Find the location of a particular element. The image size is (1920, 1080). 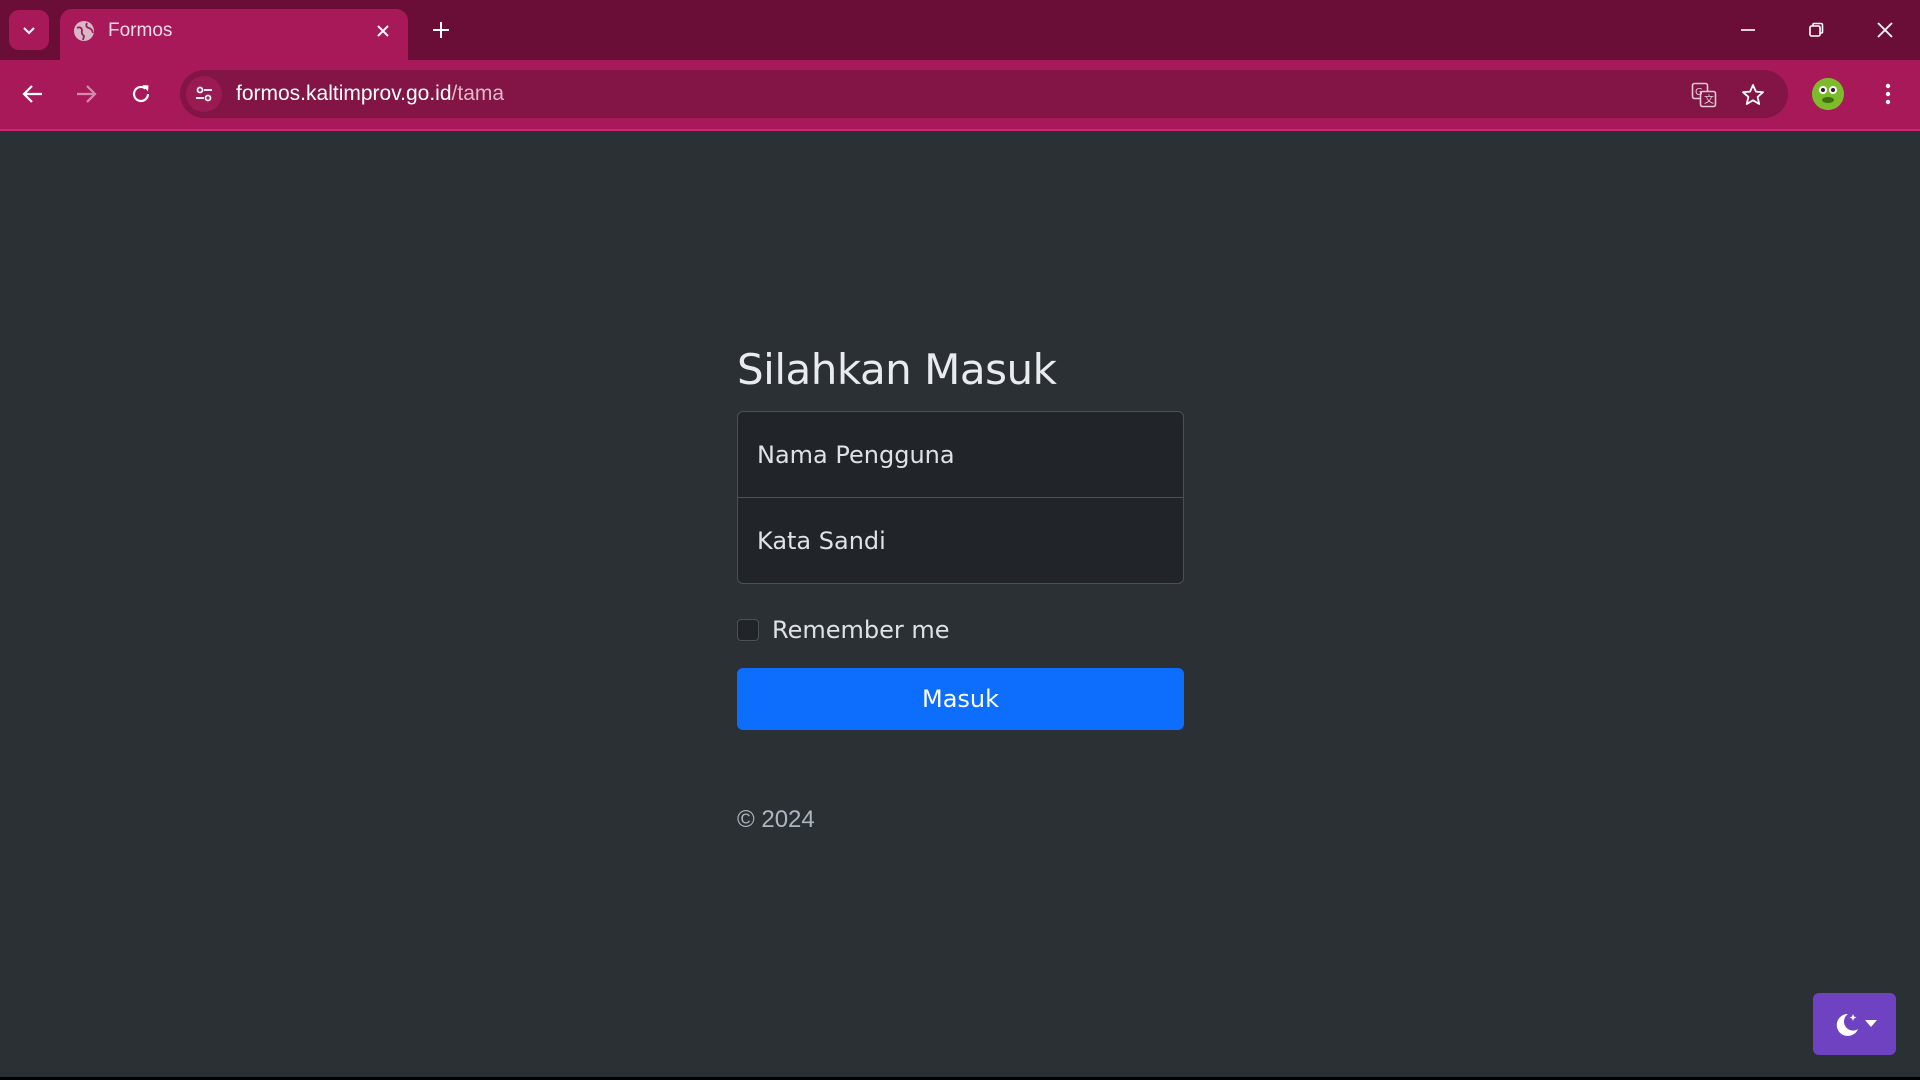

tab-search-button is located at coordinates (29, 30).